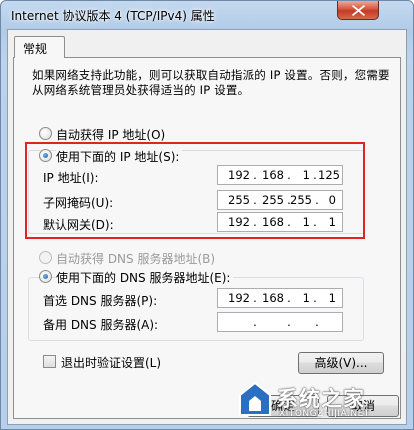 This screenshot has width=414, height=430. Describe the element at coordinates (49, 361) in the screenshot. I see `validate-on-exit-checkbox` at that location.